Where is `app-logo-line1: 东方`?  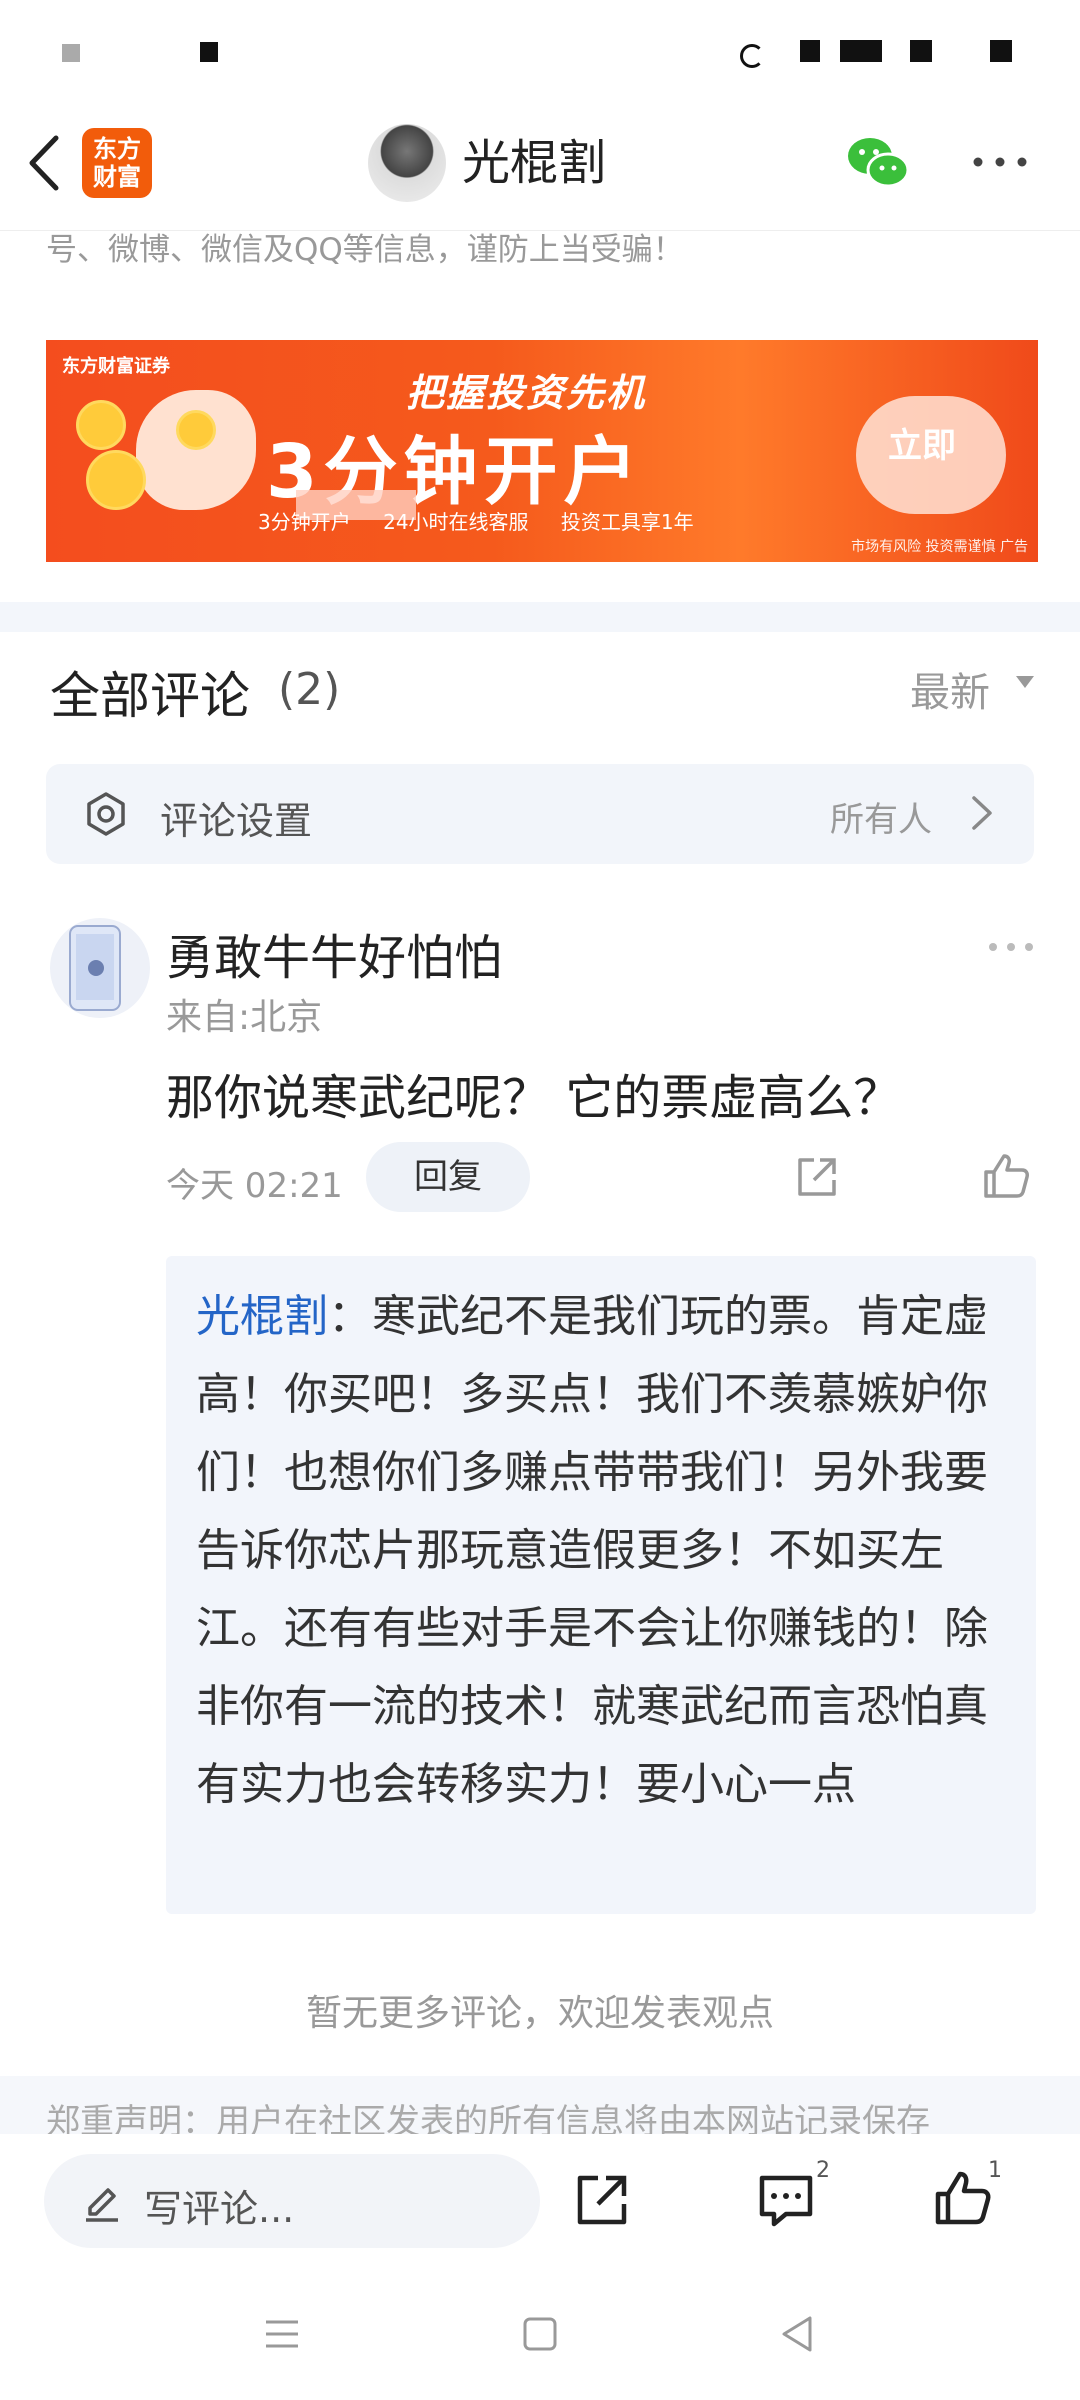
app-logo-line1: 东方 is located at coordinates (117, 149).